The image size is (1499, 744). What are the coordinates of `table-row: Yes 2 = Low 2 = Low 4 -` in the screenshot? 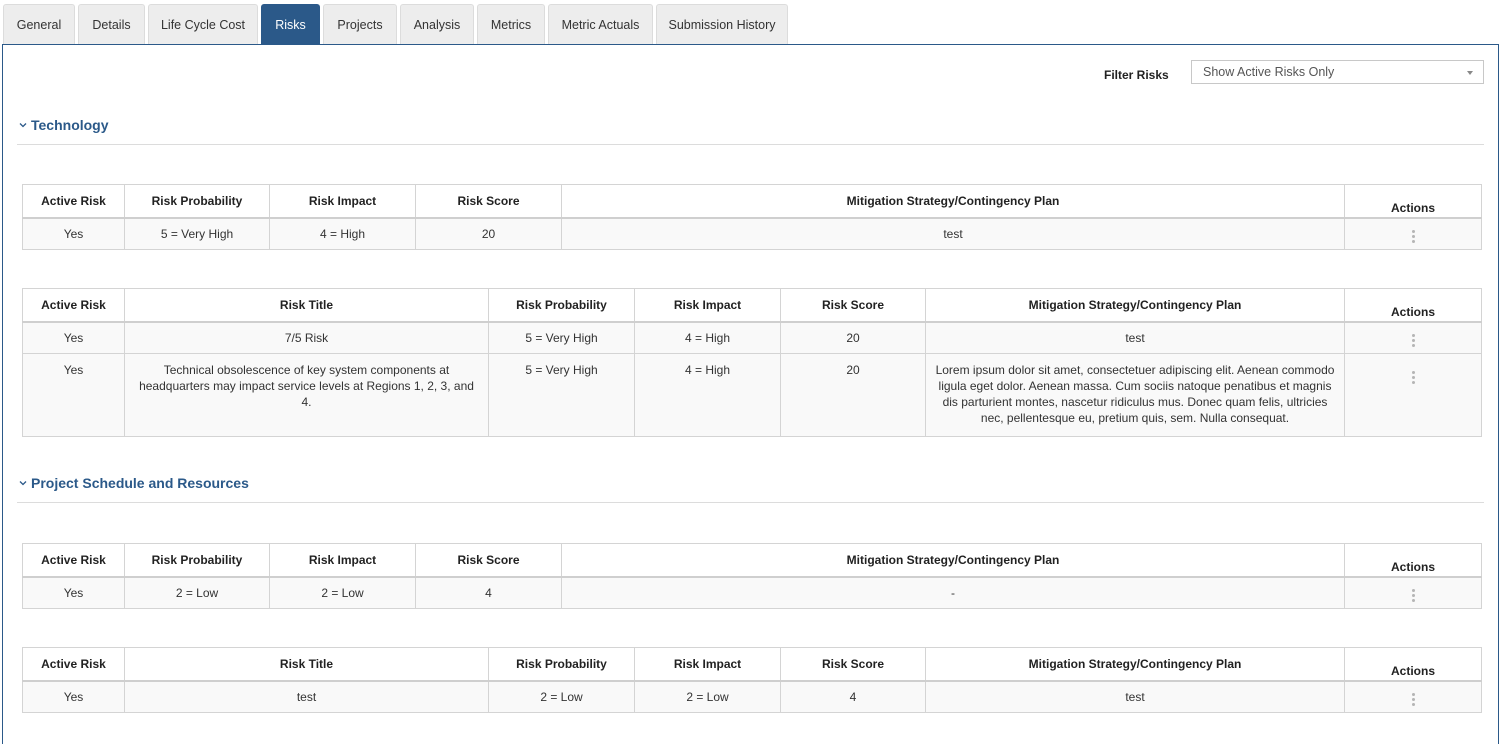 It's located at (752, 592).